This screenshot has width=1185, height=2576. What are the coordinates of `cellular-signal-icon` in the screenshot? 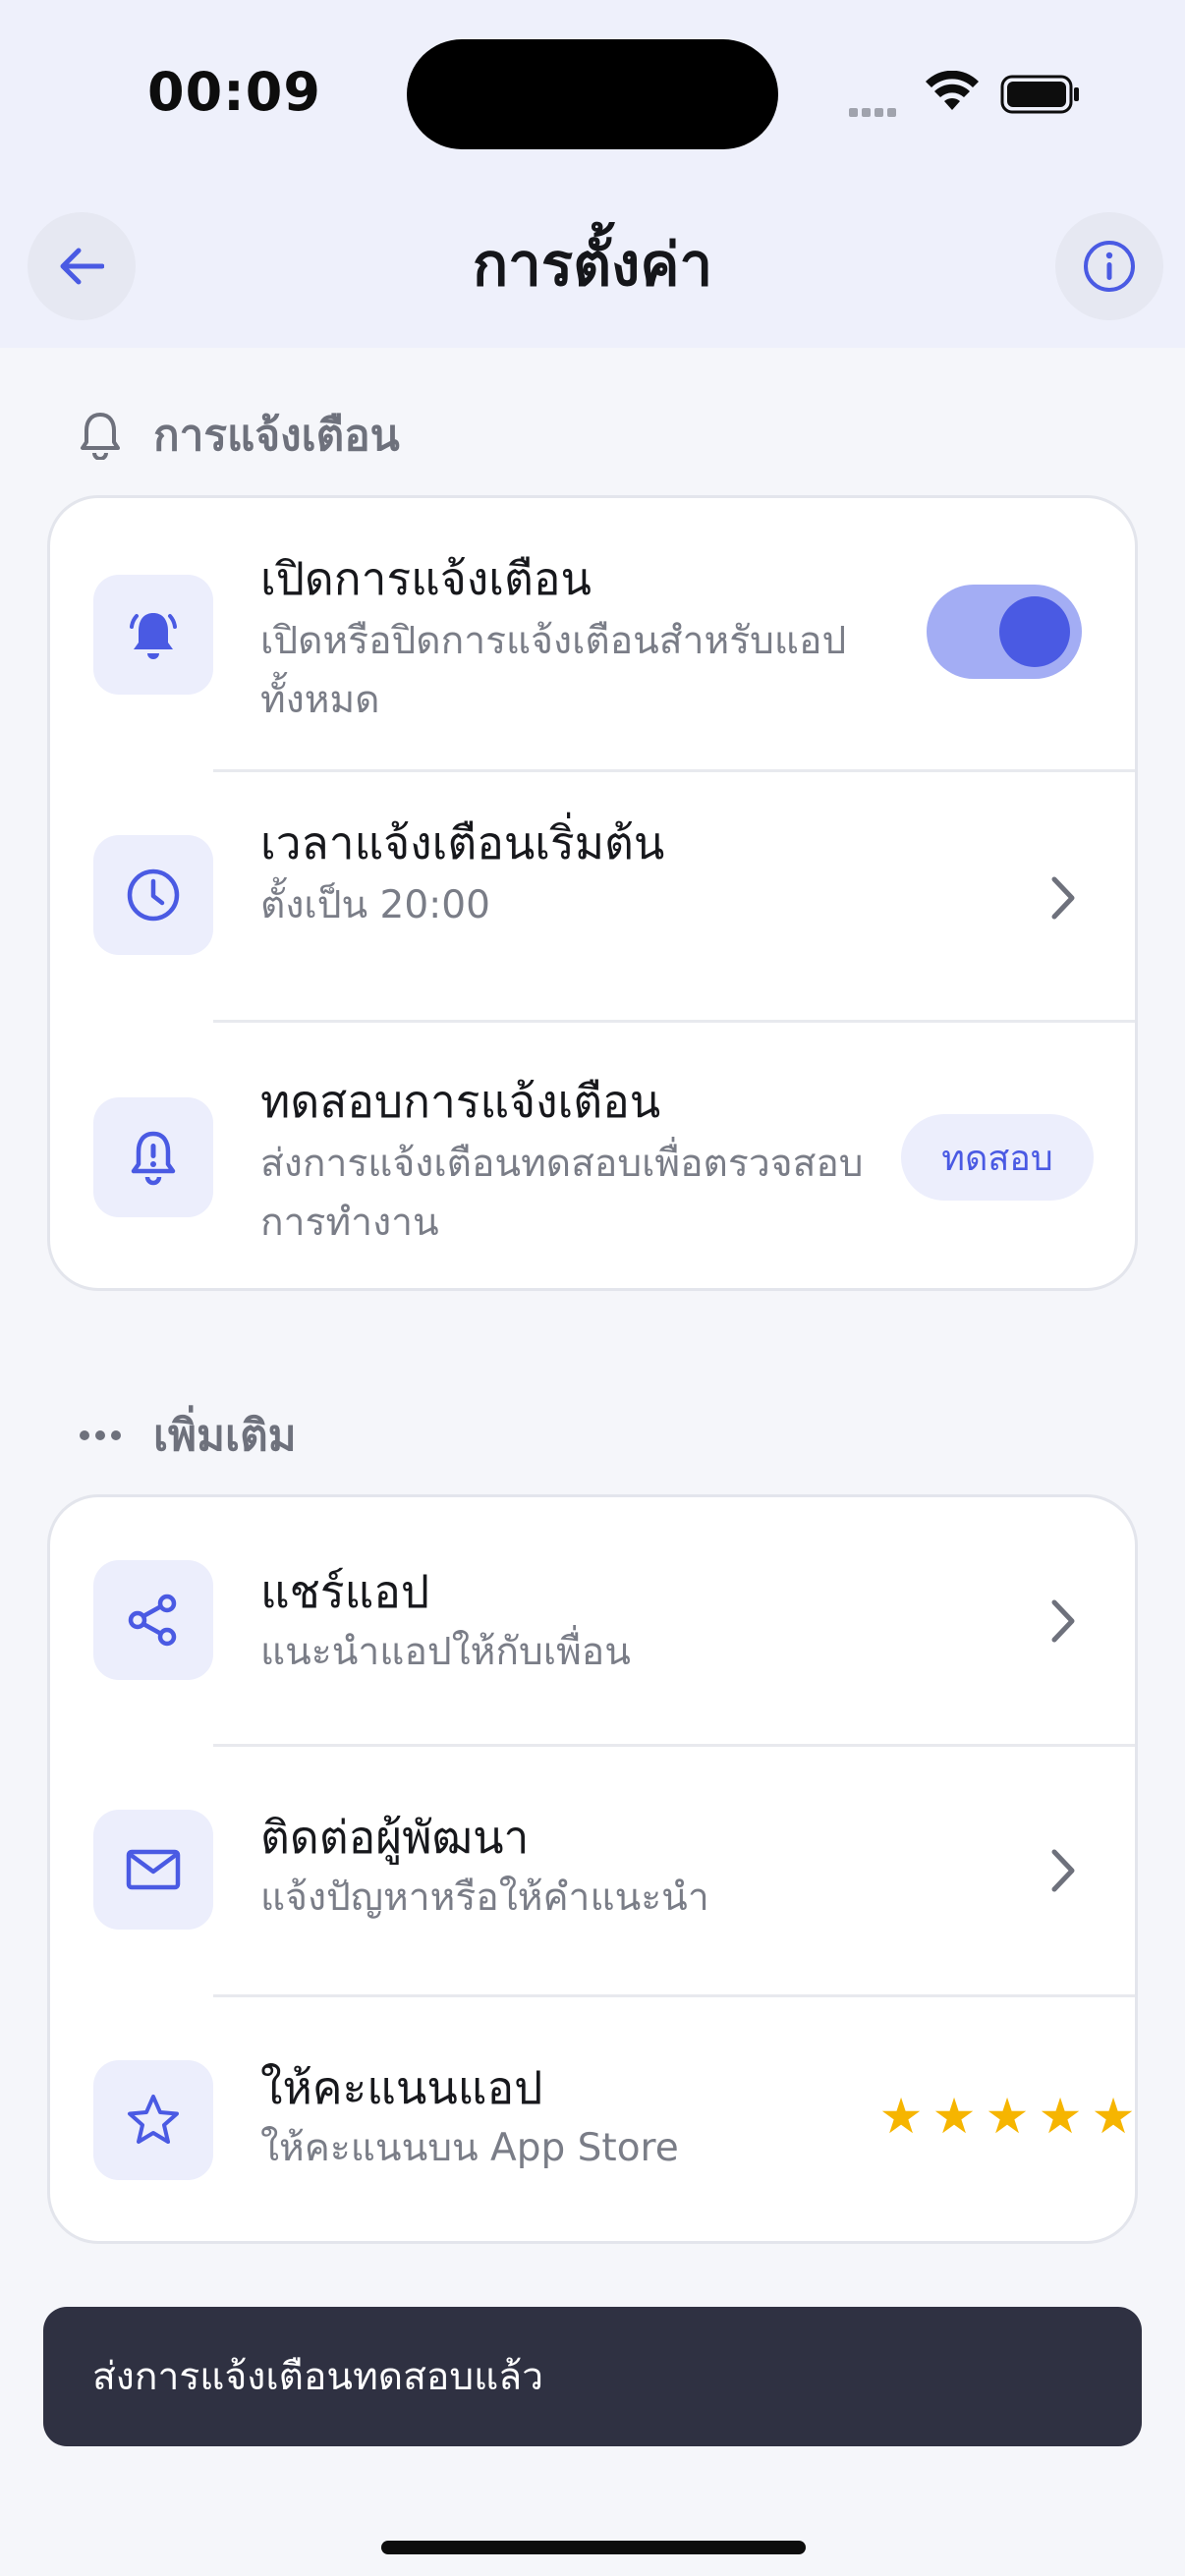 It's located at (875, 111).